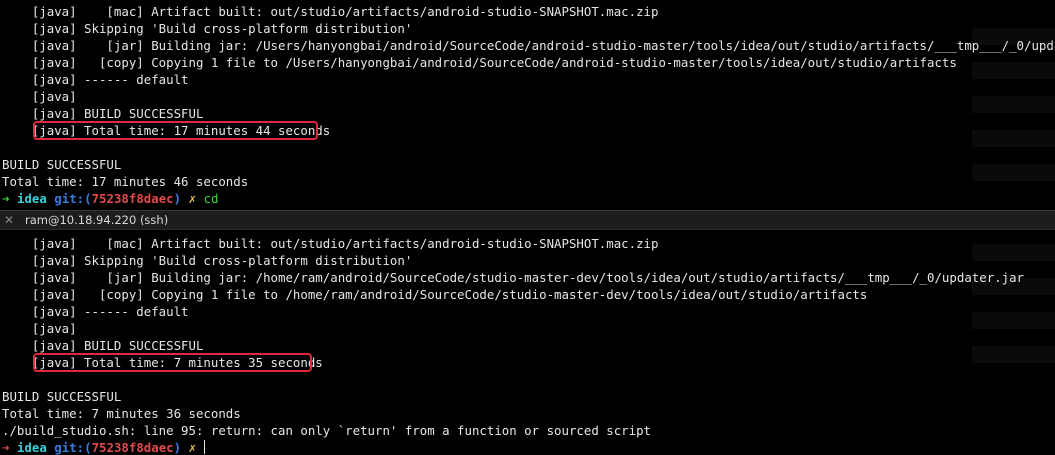 This screenshot has height=455, width=1055. I want to click on pane-title-bar: ✕ ram@10.18.94.220 (ssh), so click(527, 220).